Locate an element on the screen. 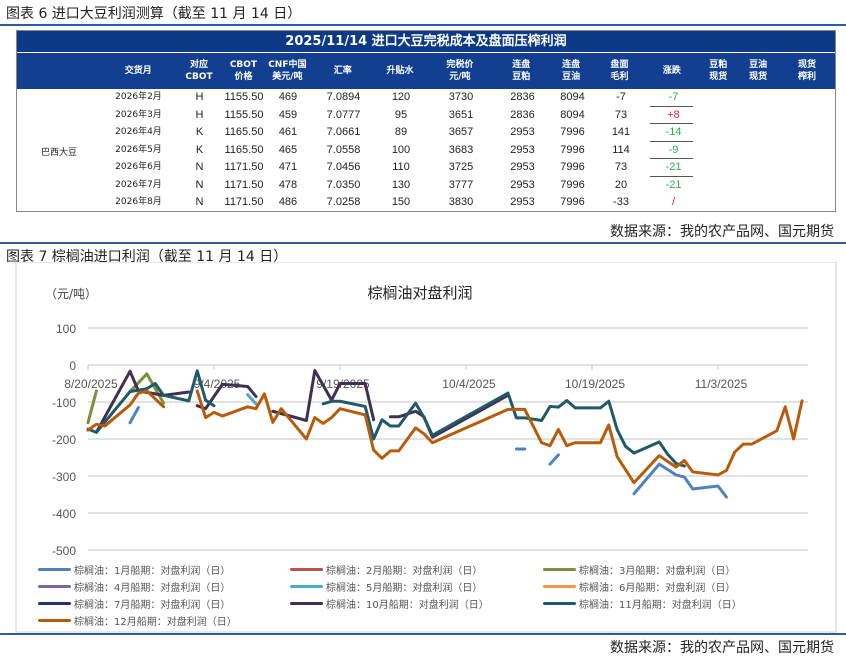  legend-item: 棕榈油：4月船期：对盘利润（日） is located at coordinates (134, 586).